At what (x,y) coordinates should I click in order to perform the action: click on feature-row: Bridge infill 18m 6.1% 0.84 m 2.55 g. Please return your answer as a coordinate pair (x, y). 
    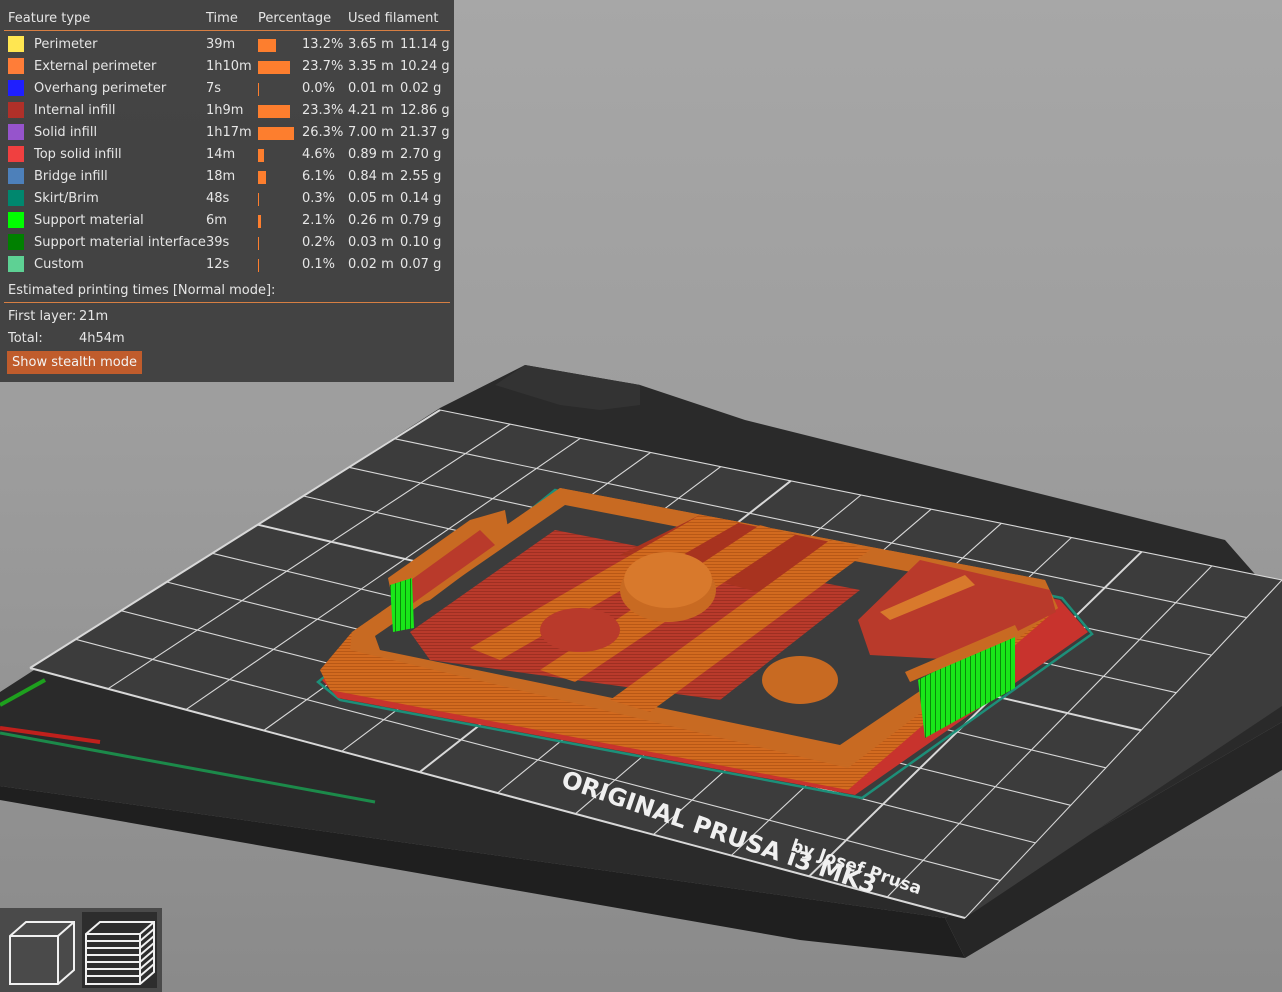
    Looking at the image, I should click on (227, 177).